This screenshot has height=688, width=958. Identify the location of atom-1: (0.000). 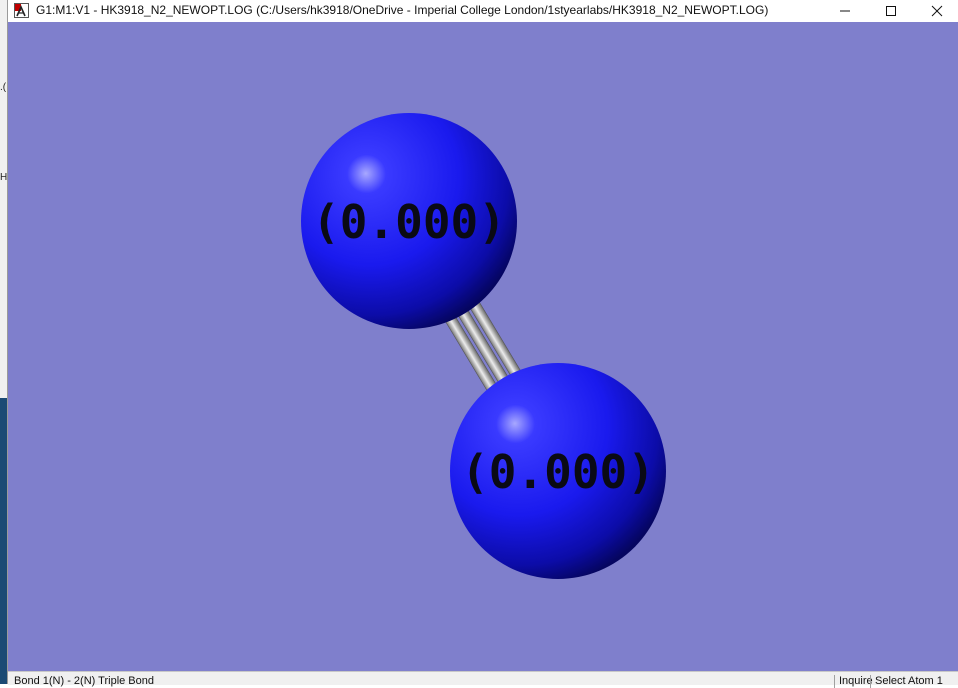
(409, 221).